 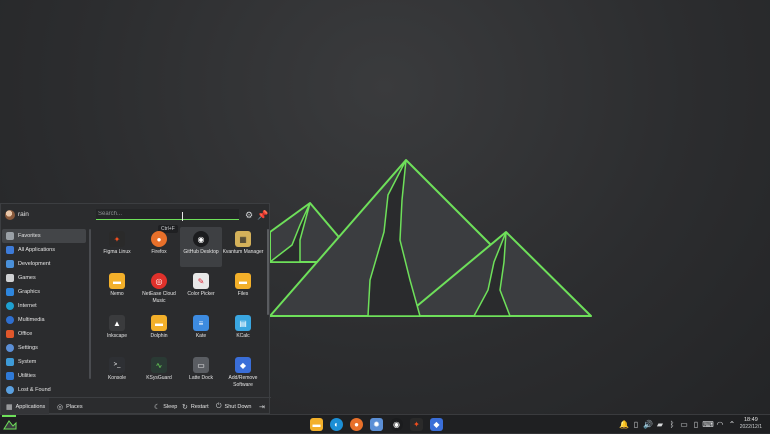 What do you see at coordinates (10, 292) in the screenshot?
I see `graphics-icon` at bounding box center [10, 292].